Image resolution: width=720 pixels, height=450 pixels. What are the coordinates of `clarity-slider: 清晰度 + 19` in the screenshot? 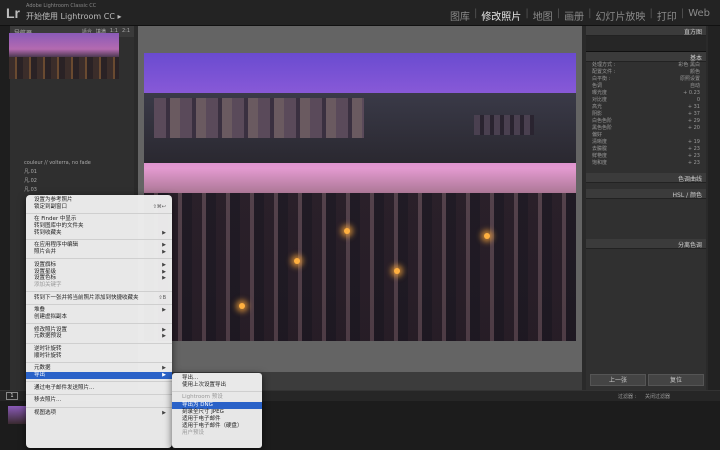 It's located at (646, 142).